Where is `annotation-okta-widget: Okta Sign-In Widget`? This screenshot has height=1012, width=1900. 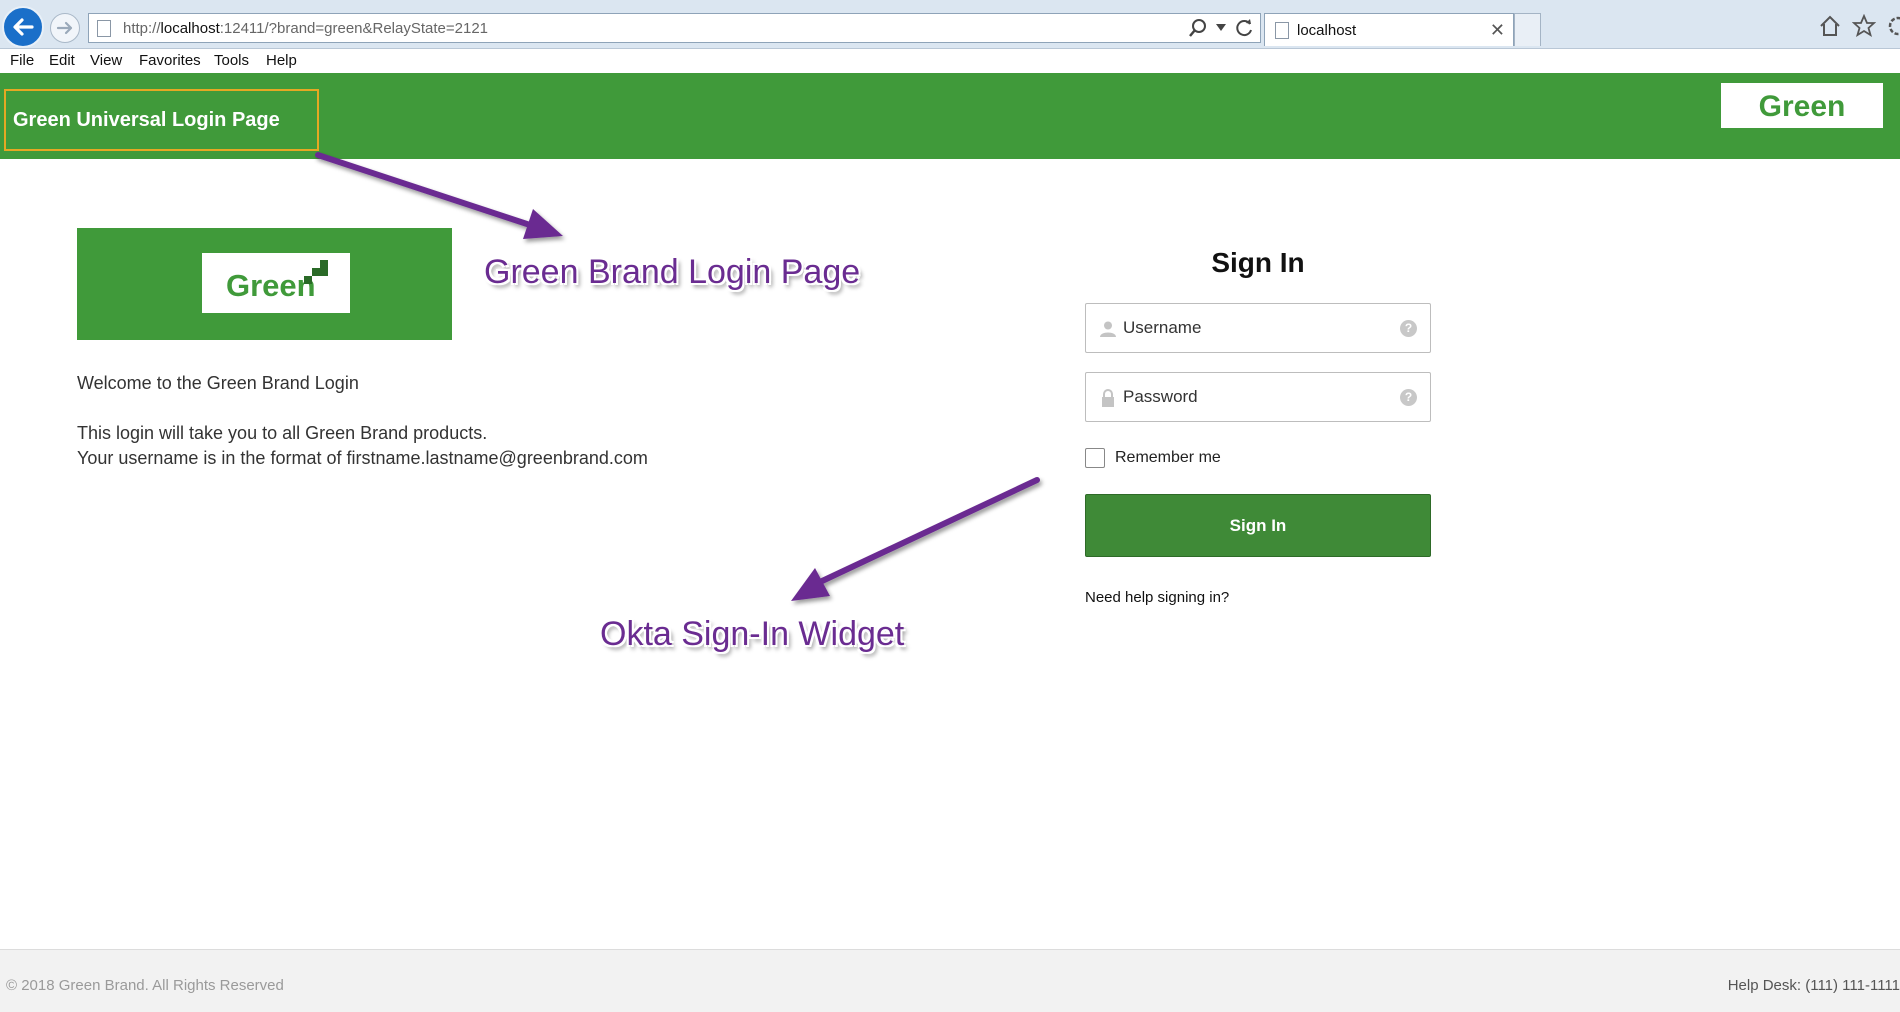
annotation-okta-widget: Okta Sign-In Widget is located at coordinates (752, 634).